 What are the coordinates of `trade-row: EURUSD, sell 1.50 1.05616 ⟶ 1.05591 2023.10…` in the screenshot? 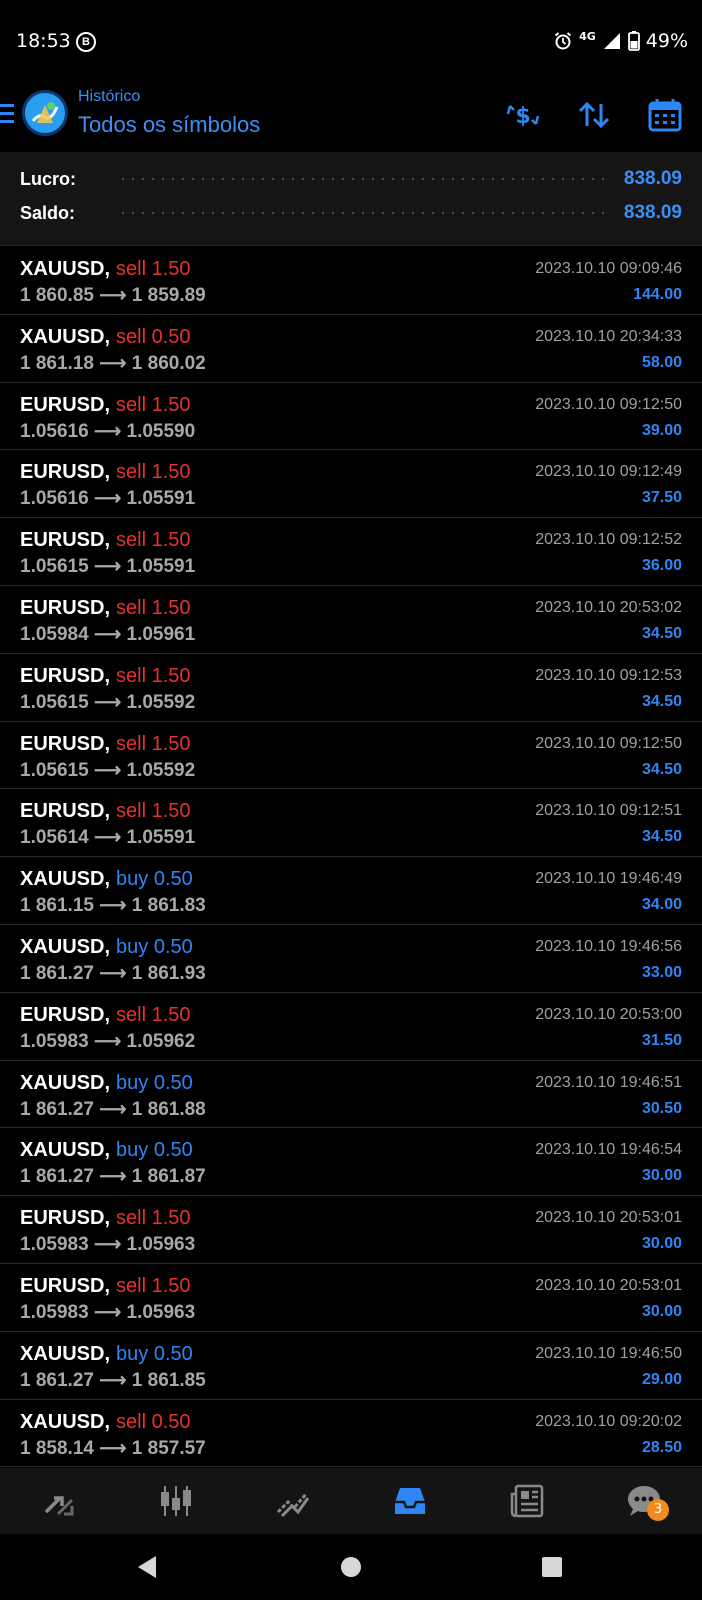 It's located at (351, 484).